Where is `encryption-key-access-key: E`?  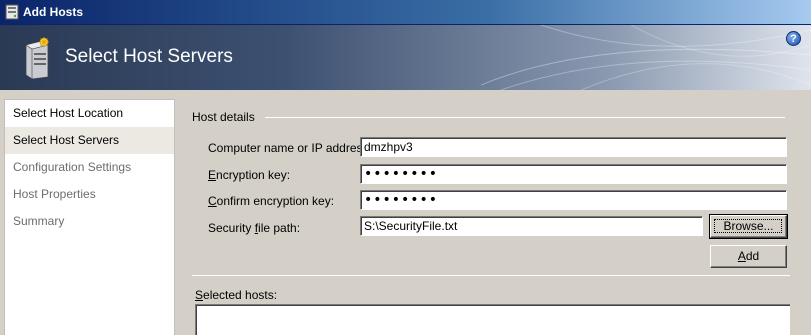
encryption-key-access-key: E is located at coordinates (212, 175).